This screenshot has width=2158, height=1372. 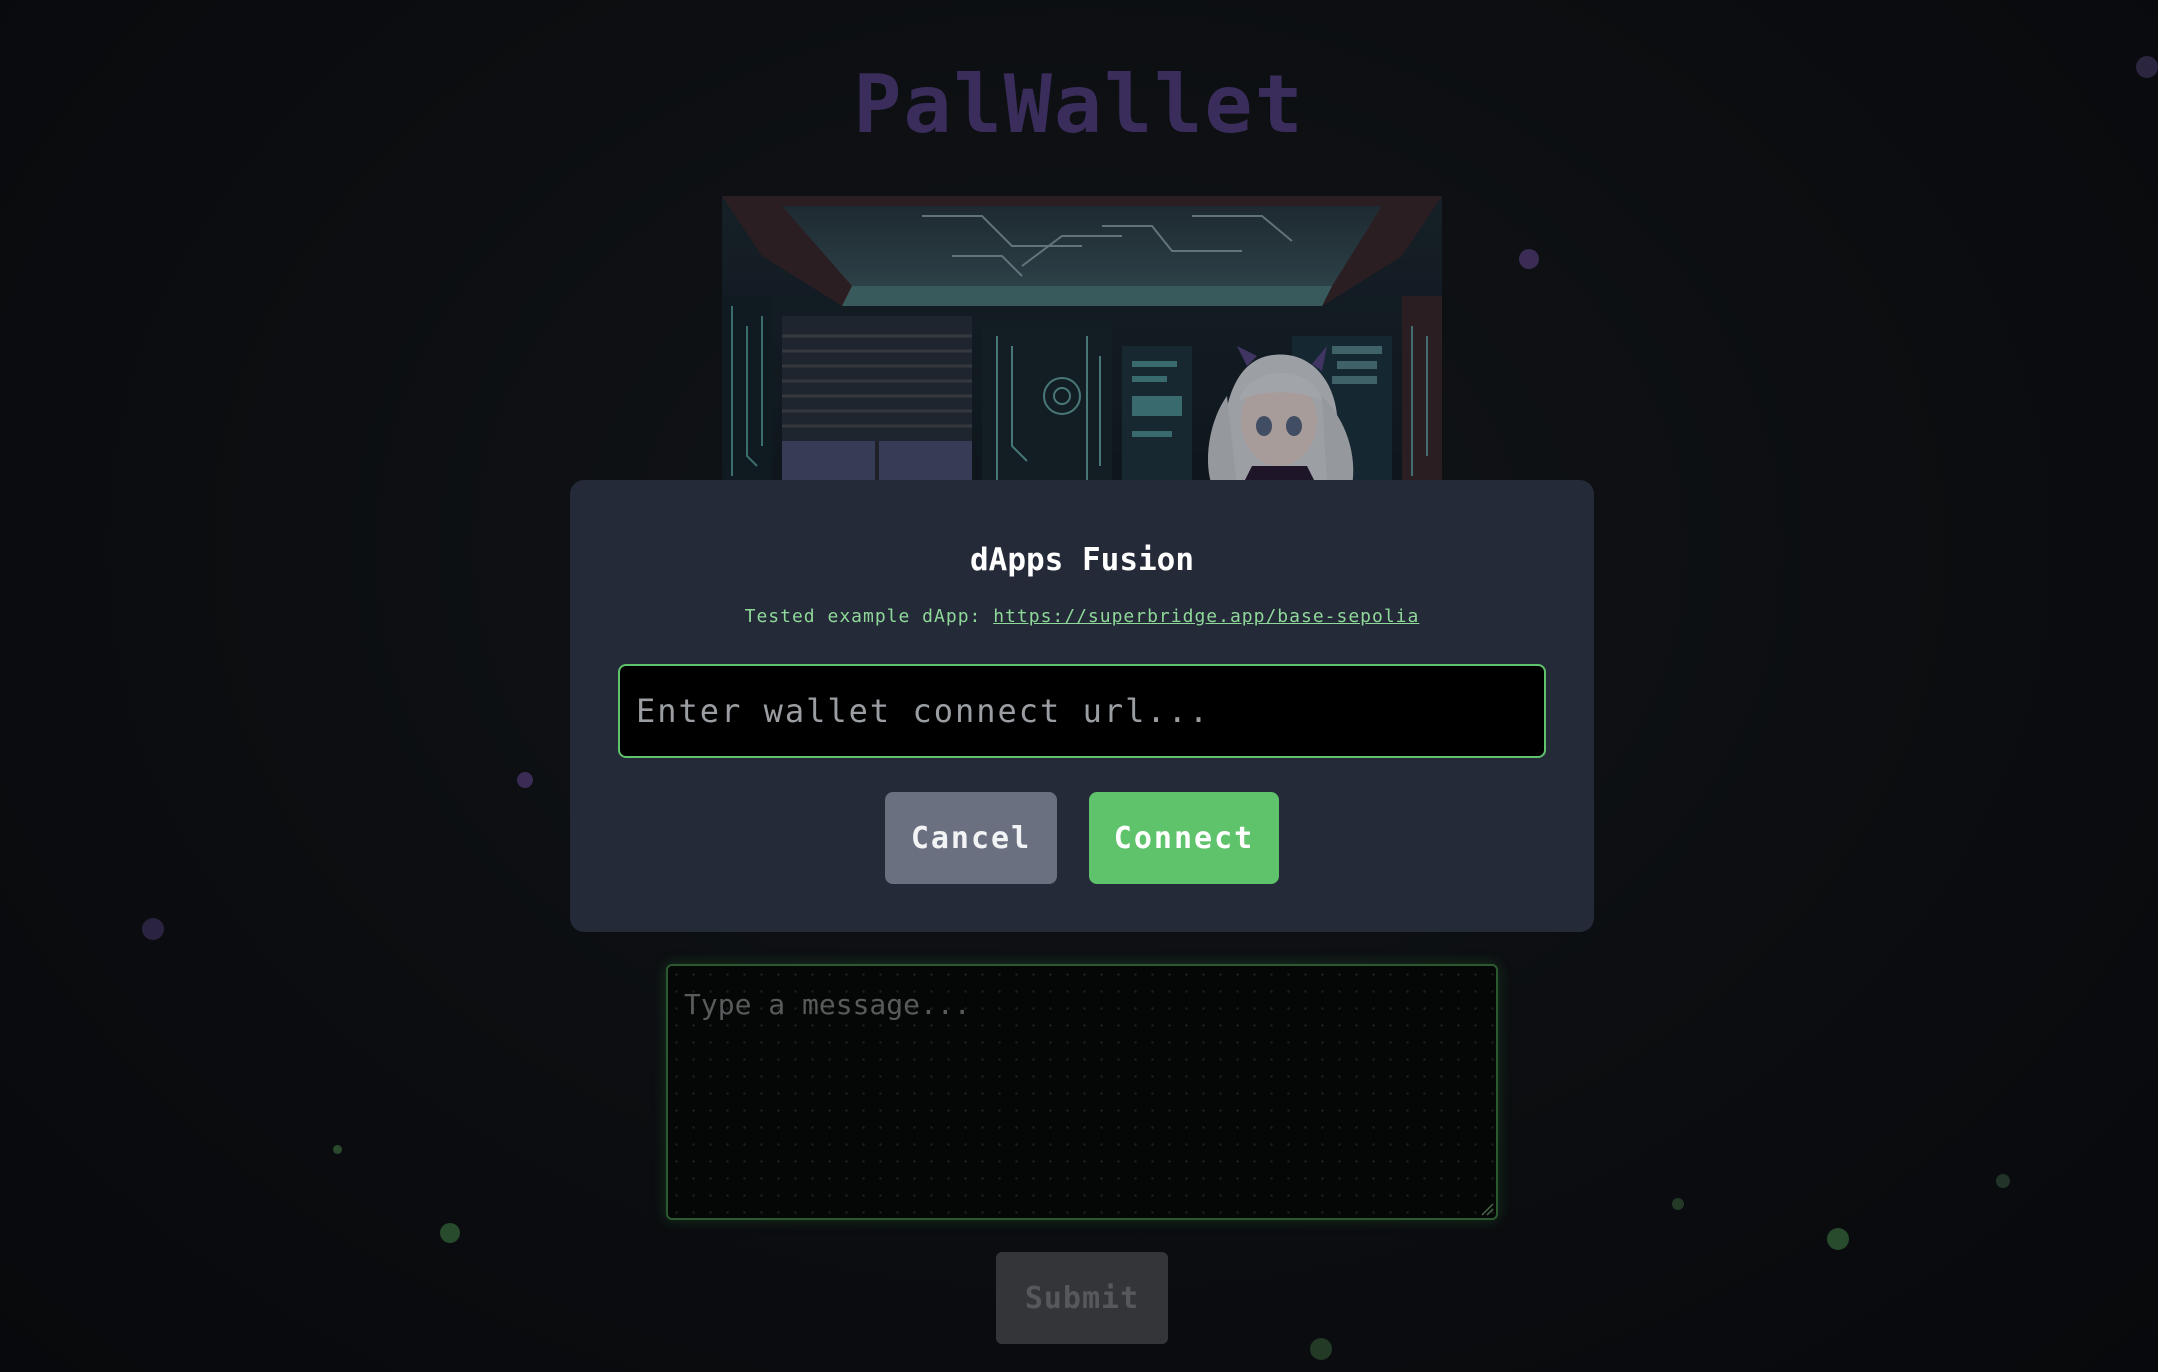 I want to click on wallet-connect-url-input, so click(x=1082, y=711).